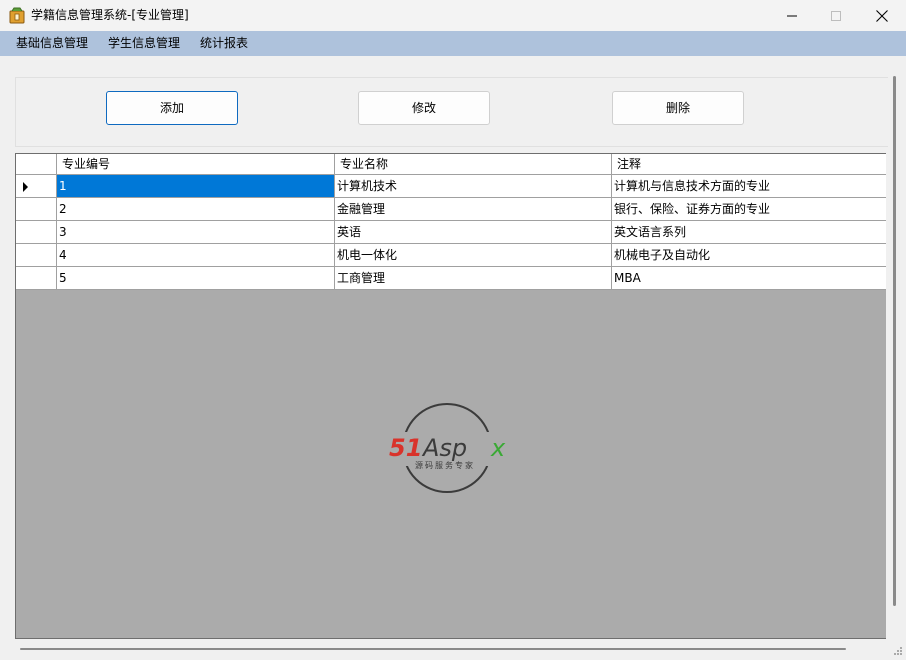 The height and width of the screenshot is (660, 906). I want to click on window-title: 学籍信息管理系统-[专业管理], so click(110, 15).